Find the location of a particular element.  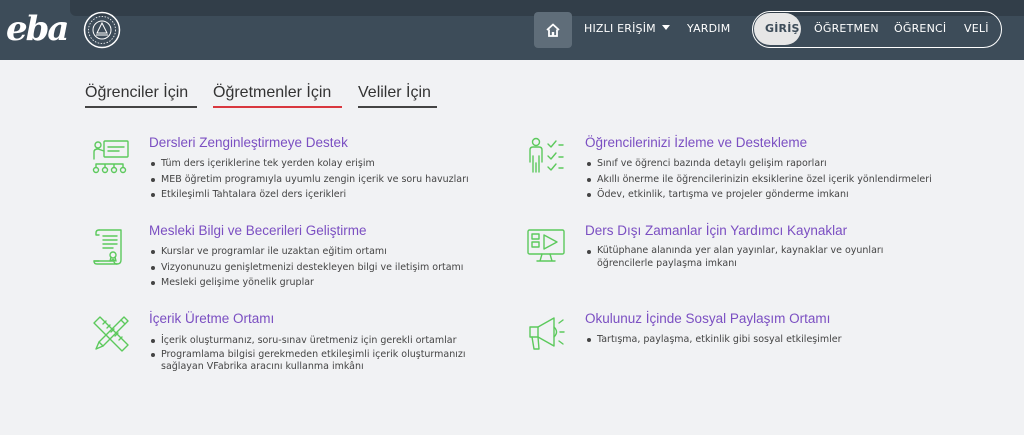

feature-title: İçerik Üretme Ortamı is located at coordinates (212, 318).